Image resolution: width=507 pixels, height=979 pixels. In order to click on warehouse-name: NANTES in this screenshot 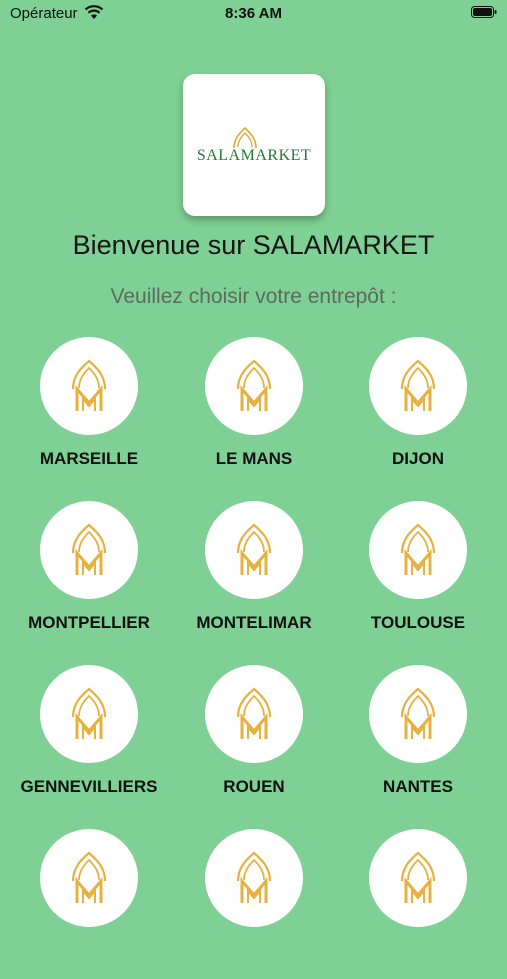, I will do `click(418, 787)`.